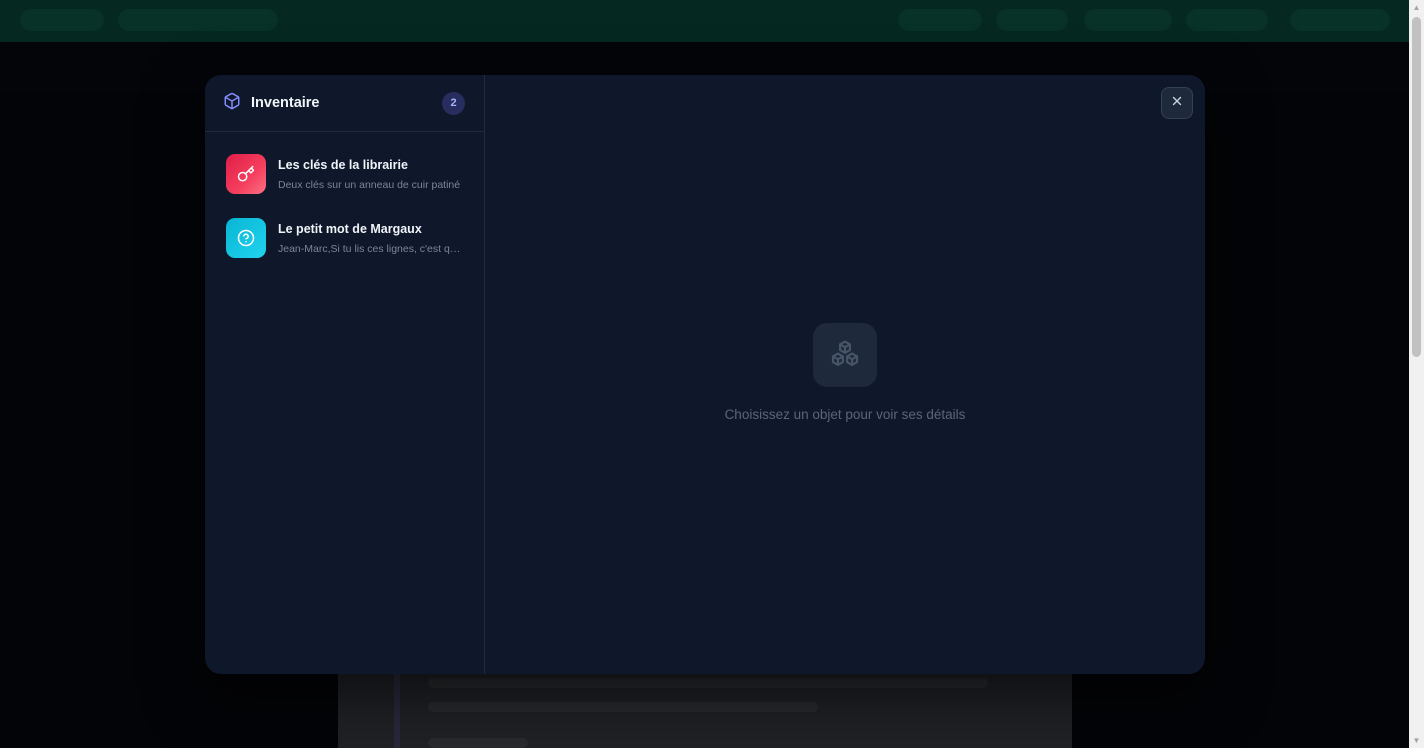  I want to click on question-circle-icon, so click(246, 238).